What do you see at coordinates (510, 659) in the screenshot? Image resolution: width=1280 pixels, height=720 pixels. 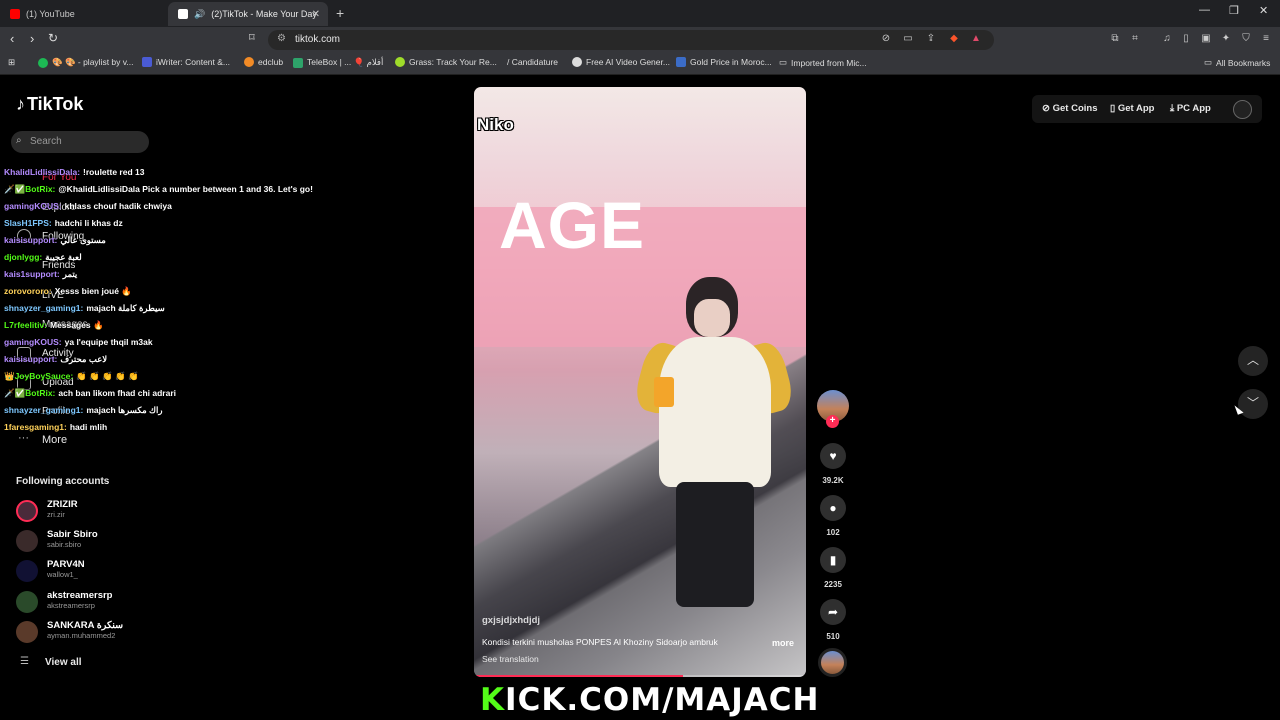 I see `see-translation-link: See translation` at bounding box center [510, 659].